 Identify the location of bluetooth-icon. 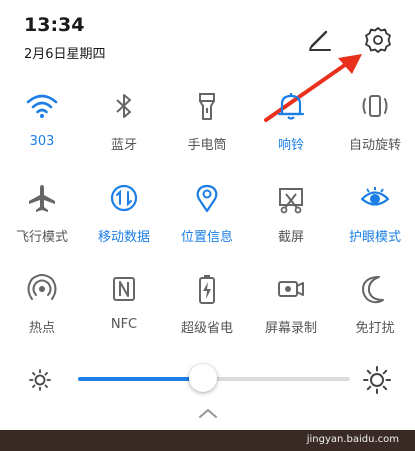
(123, 106).